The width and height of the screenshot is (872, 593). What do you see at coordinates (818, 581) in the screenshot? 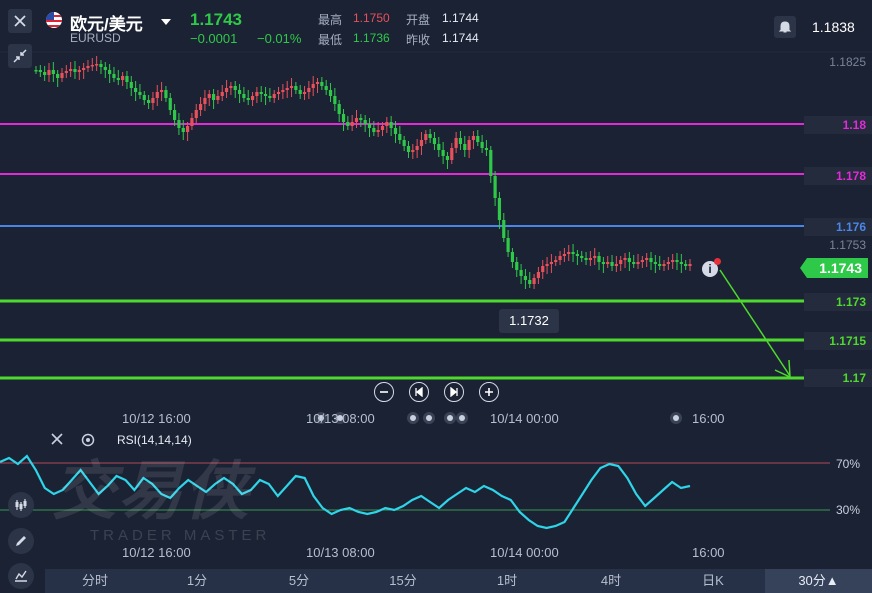
I see `period-tab-active: 30分▲` at bounding box center [818, 581].